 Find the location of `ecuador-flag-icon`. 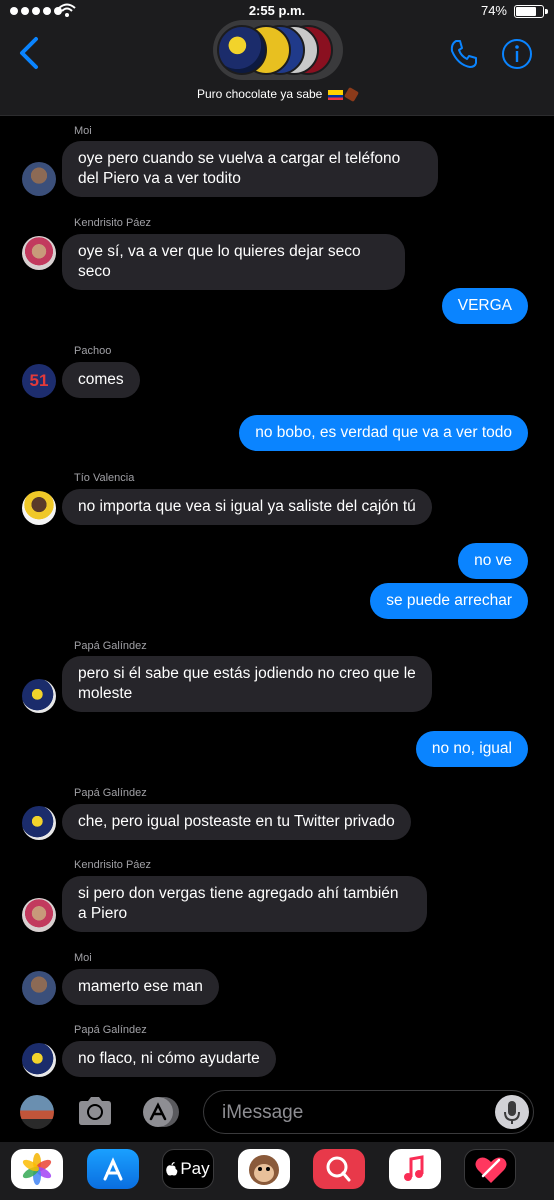

ecuador-flag-icon is located at coordinates (335, 94).